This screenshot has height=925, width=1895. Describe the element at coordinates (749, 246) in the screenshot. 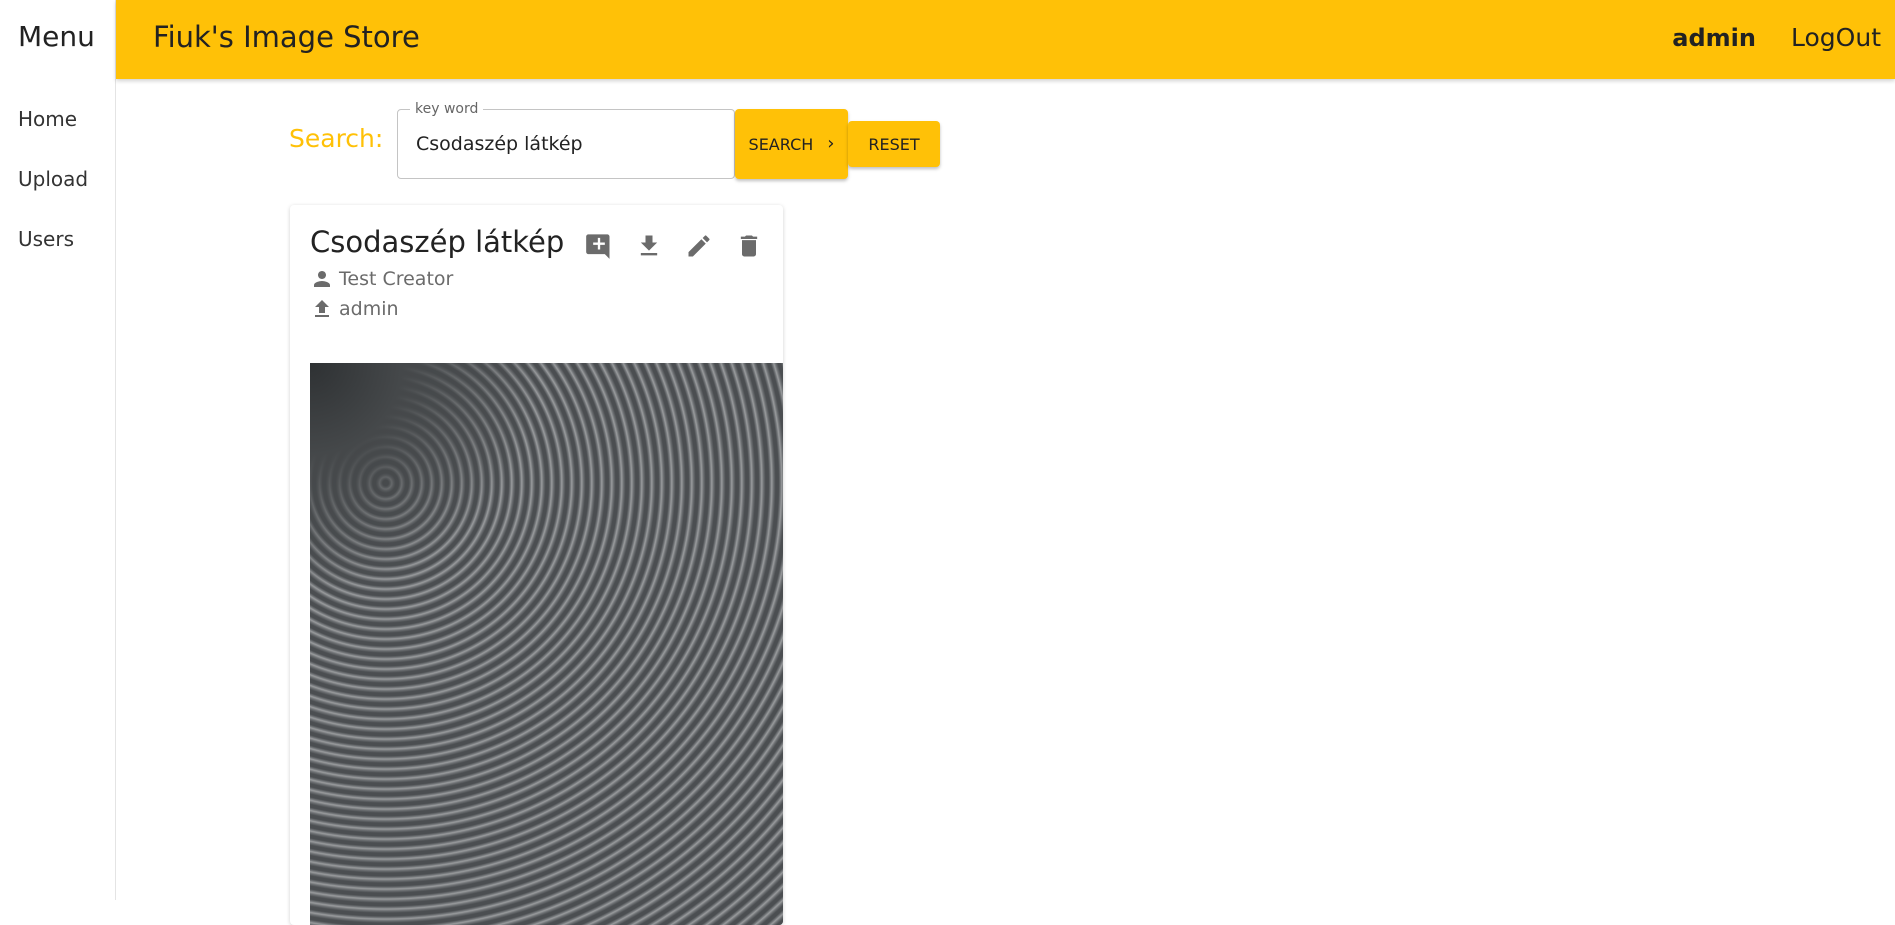

I see `delete-icon` at that location.